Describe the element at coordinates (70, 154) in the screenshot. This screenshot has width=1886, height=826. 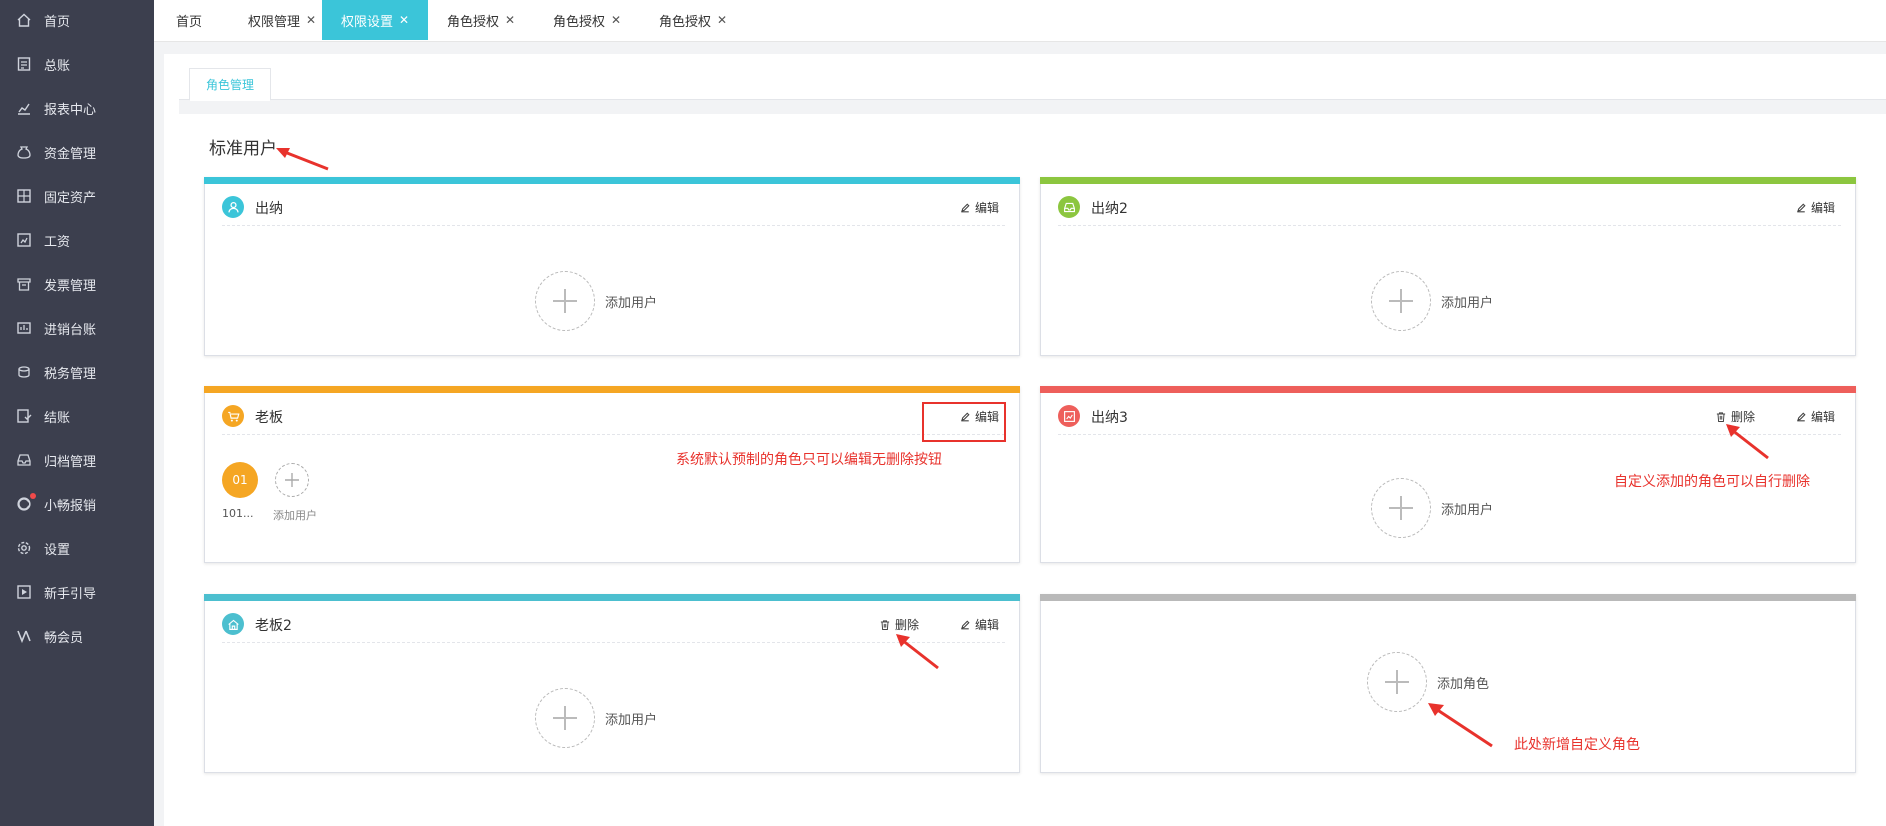
I see `sidebar-item-label: 资金管理` at that location.